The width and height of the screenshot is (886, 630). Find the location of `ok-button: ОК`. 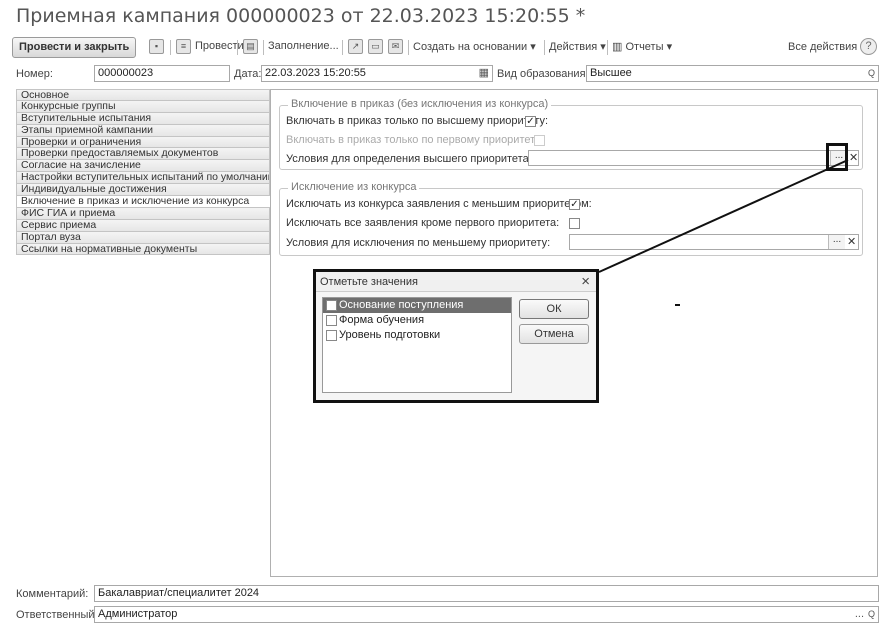

ok-button: ОК is located at coordinates (554, 309).